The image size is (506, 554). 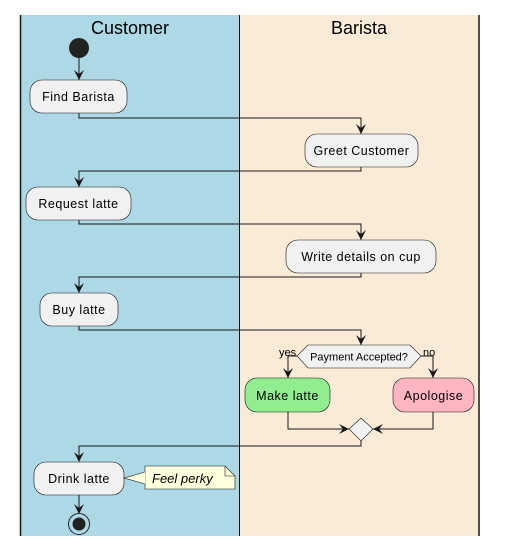 I want to click on activity-request-latte: Request latte, so click(x=78, y=203).